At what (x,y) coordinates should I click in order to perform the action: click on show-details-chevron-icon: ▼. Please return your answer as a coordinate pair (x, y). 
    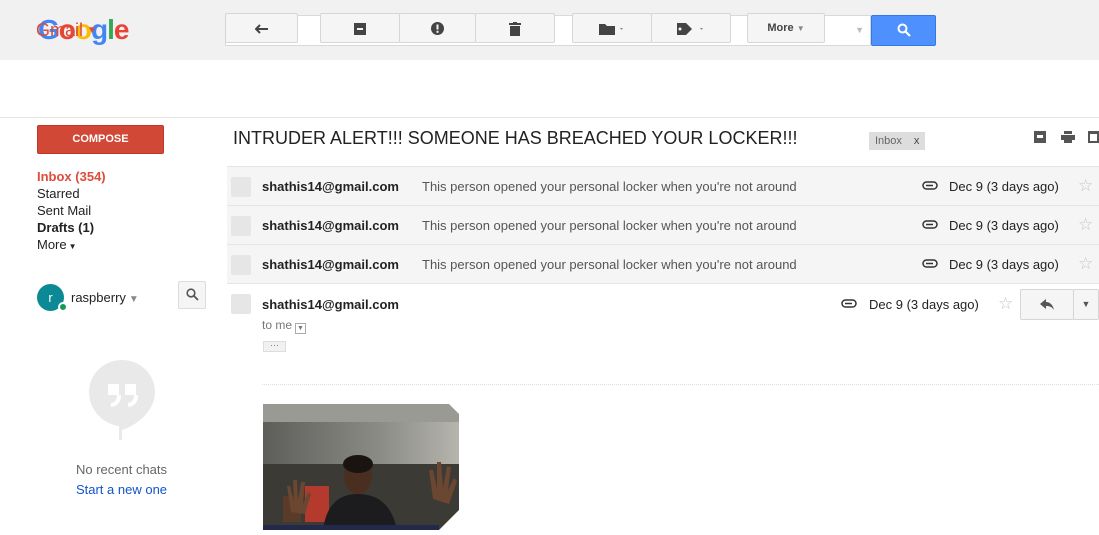
    Looking at the image, I should click on (301, 328).